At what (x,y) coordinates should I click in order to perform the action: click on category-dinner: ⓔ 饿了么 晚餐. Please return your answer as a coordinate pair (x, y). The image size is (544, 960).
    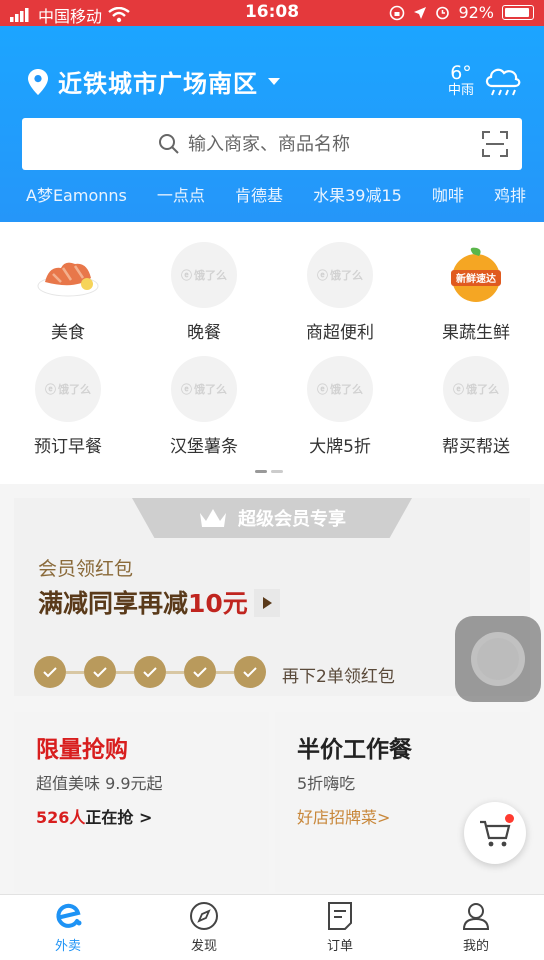
    Looking at the image, I should click on (204, 292).